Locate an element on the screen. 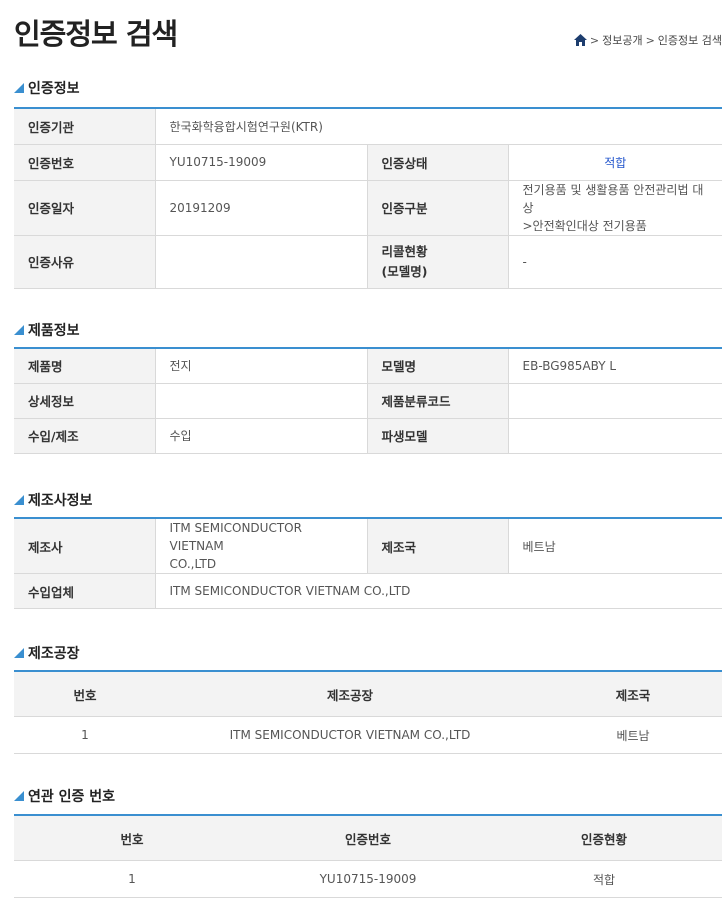 Image resolution: width=728 pixels, height=907 pixels. column-header-cert-number: 인증번호 is located at coordinates (368, 838).